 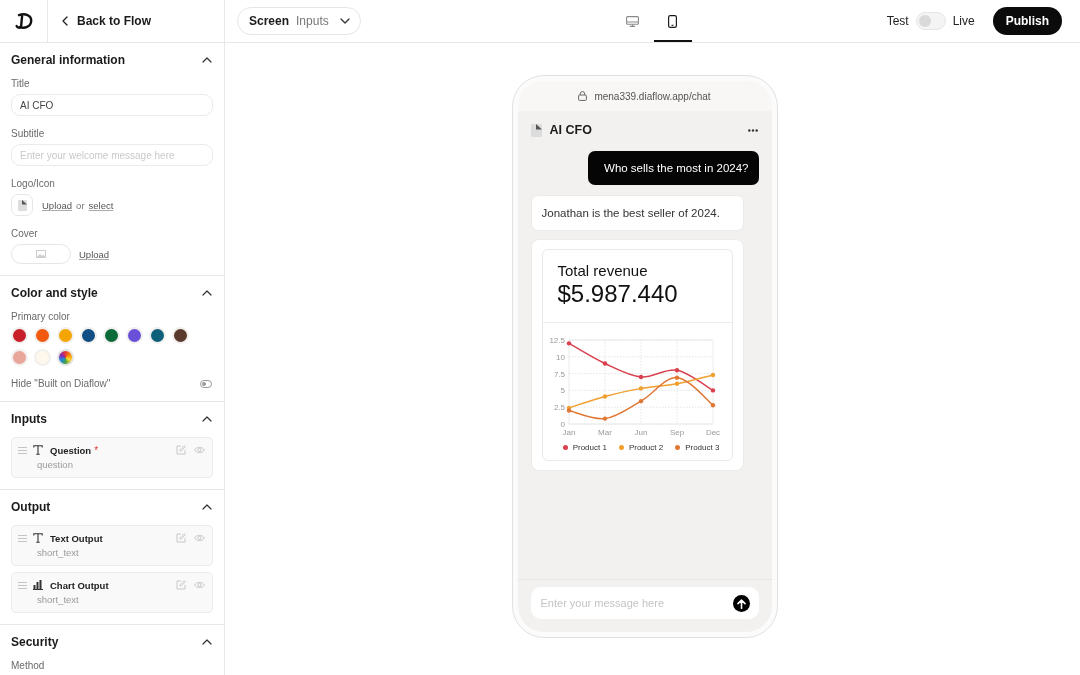 I want to click on test-label: Test, so click(x=897, y=21).